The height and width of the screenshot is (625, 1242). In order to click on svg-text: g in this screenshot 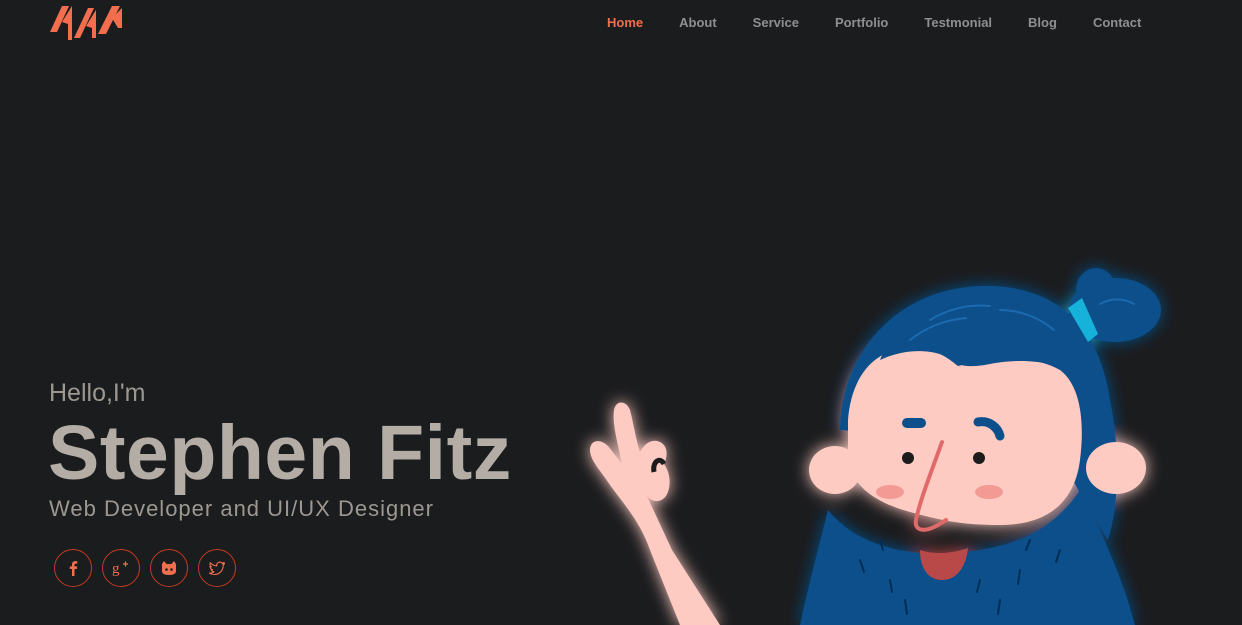, I will do `click(116, 568)`.